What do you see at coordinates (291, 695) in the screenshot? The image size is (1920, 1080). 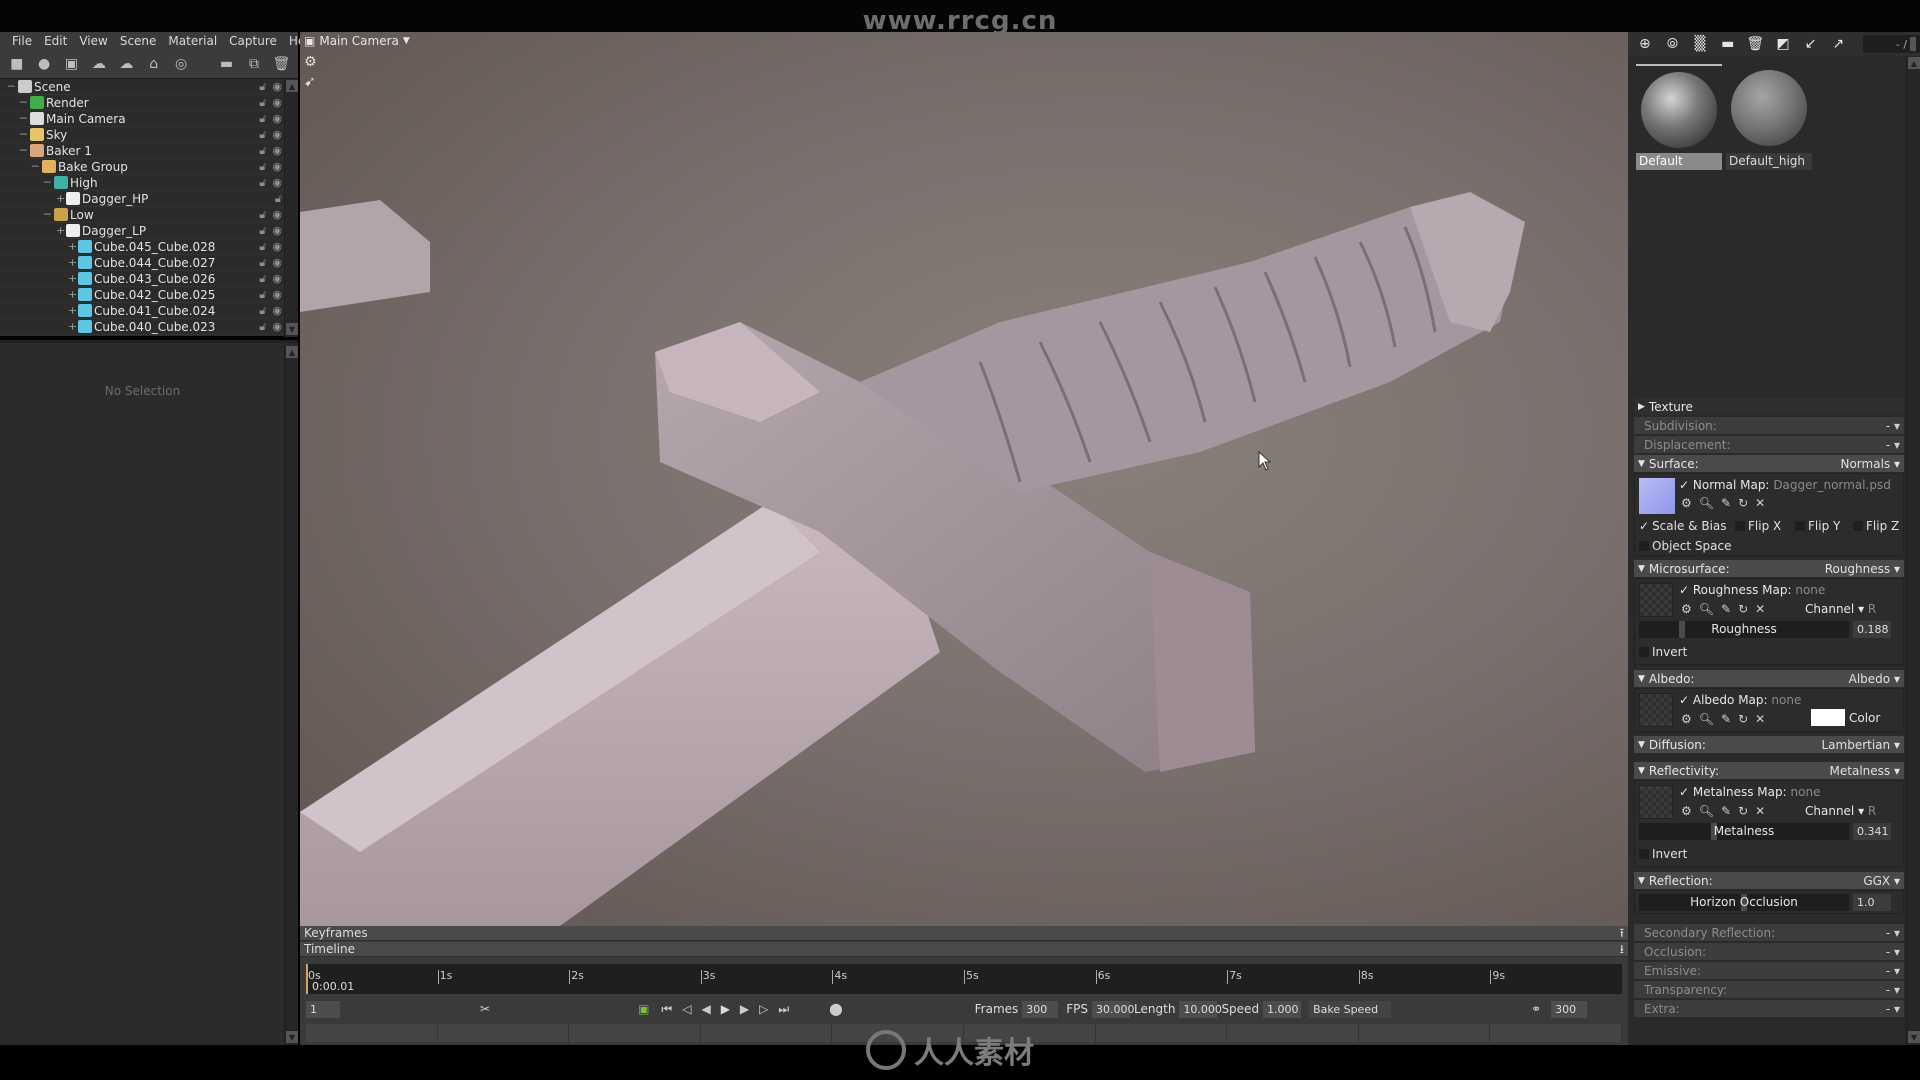 I see `properties-scrollbar: ▲ ▼` at bounding box center [291, 695].